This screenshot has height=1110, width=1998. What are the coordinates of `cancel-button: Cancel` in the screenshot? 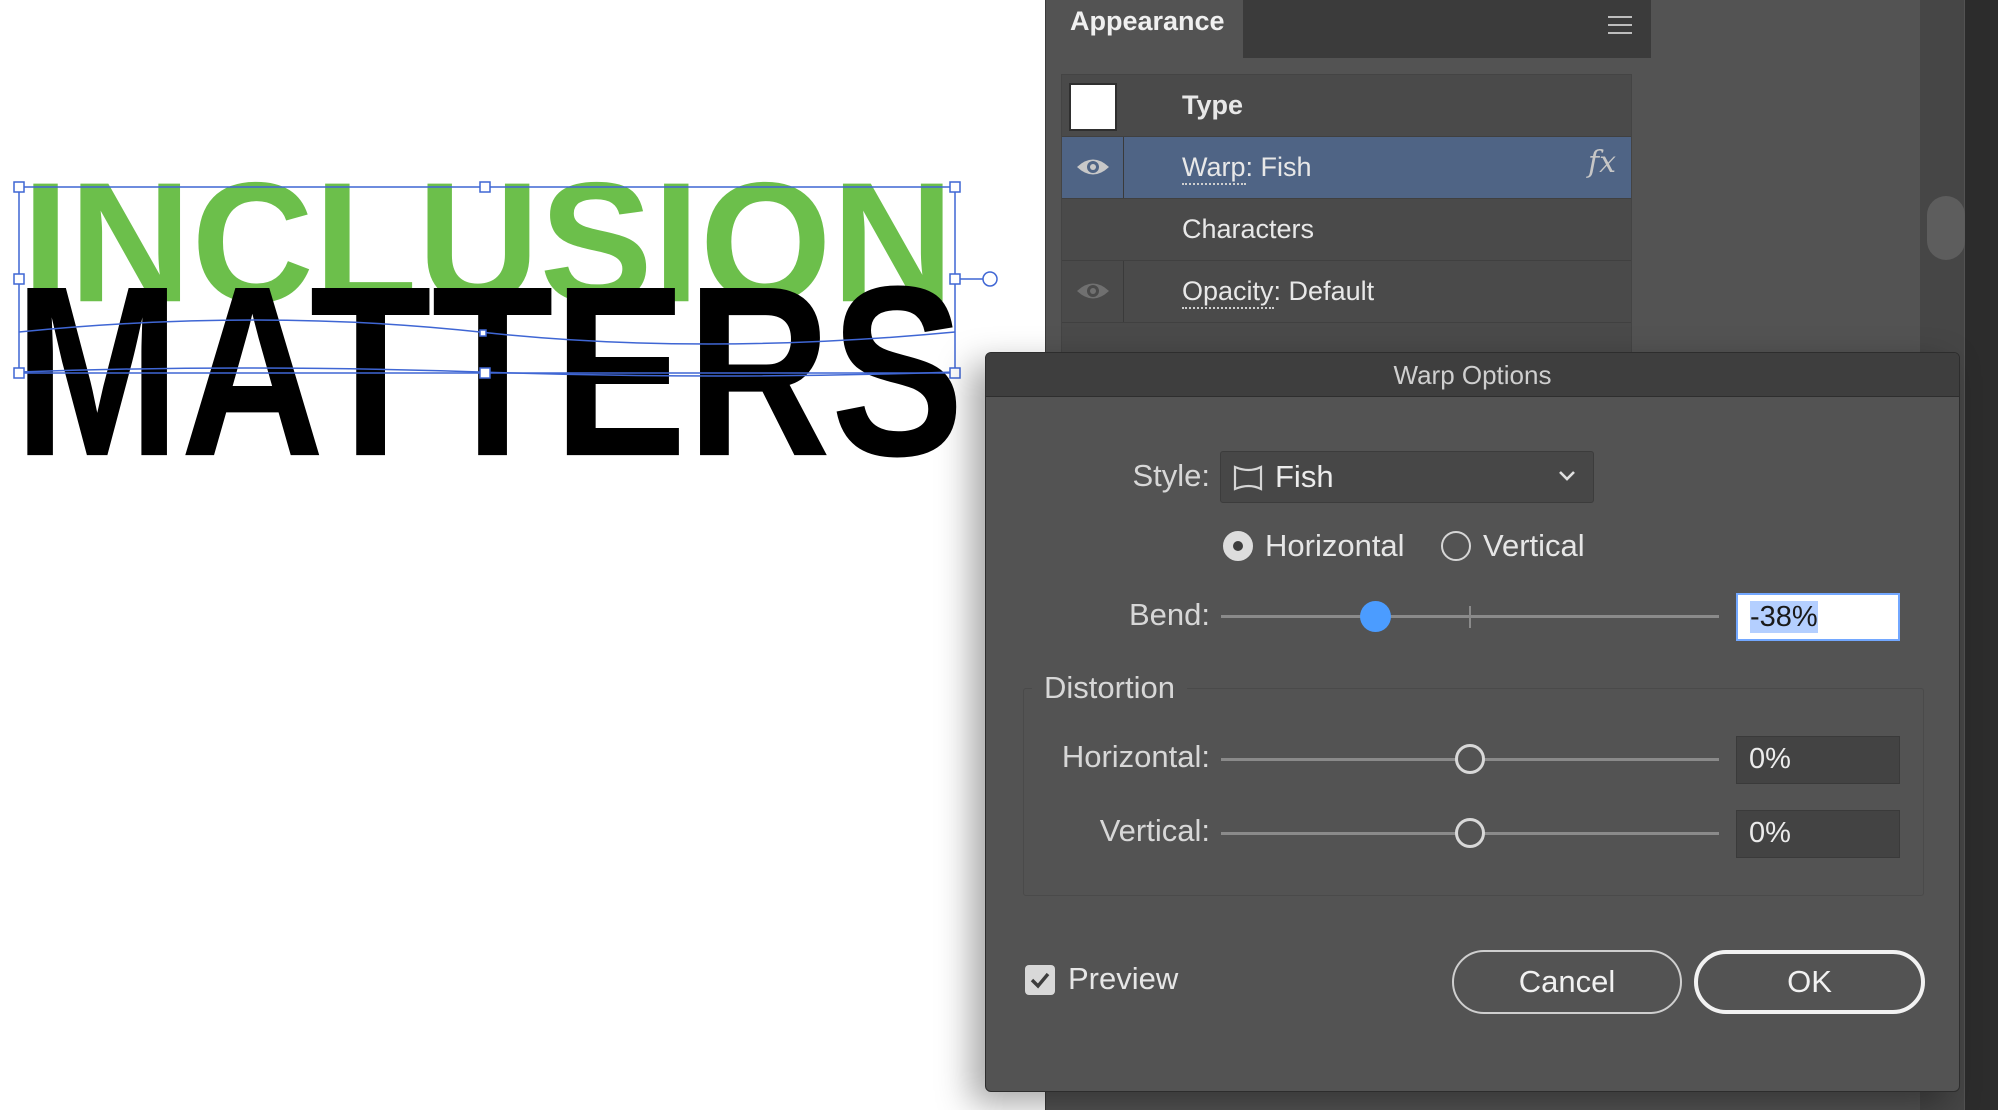 It's located at (1567, 982).